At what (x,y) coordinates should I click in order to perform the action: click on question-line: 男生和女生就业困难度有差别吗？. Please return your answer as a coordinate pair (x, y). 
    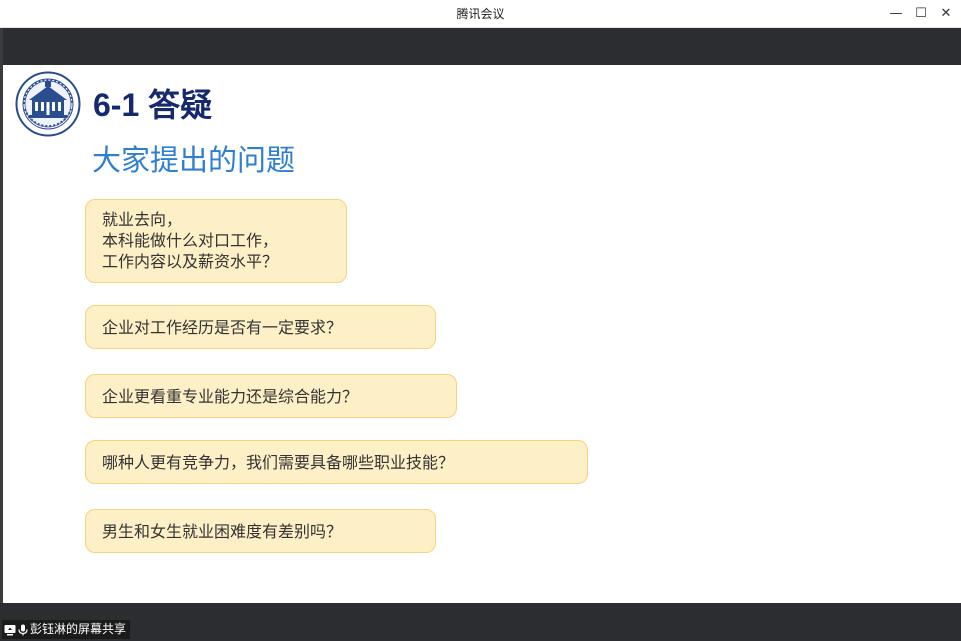
    Looking at the image, I should click on (222, 531).